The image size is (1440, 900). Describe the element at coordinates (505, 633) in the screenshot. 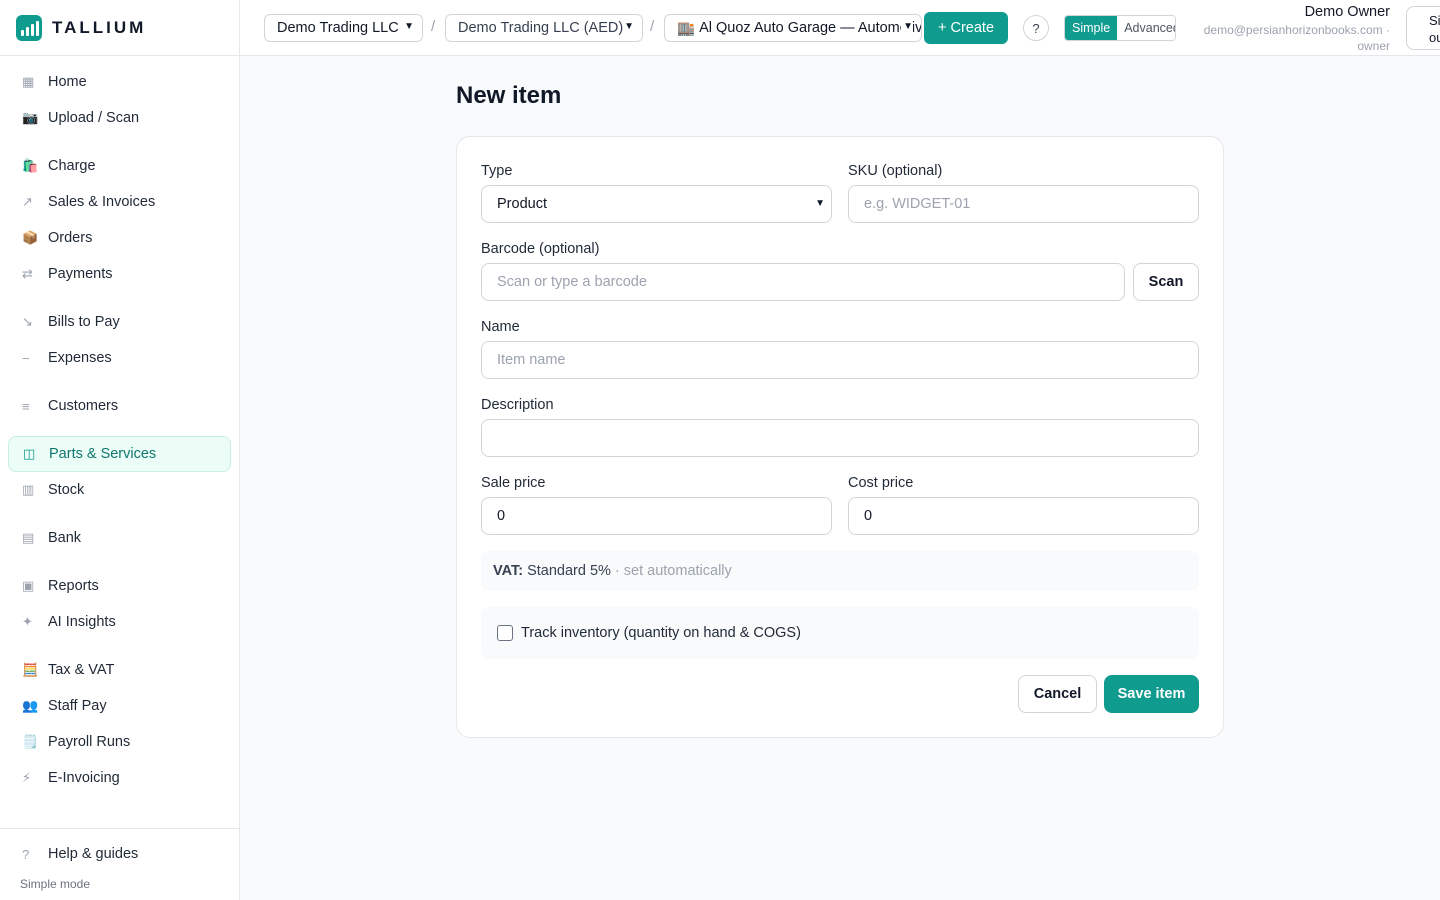

I see `track-inventory-checkbox` at that location.